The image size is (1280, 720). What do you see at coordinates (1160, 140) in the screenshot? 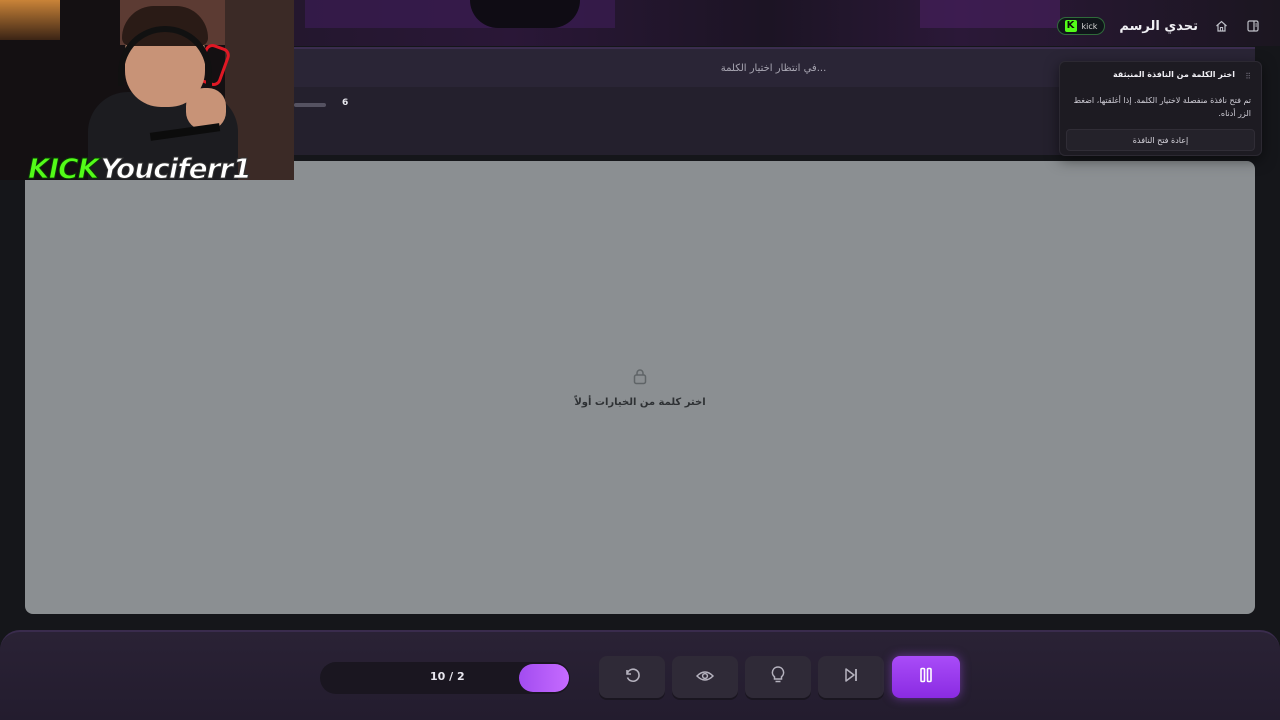
I see `reopen-window-button: إعادة فتح النافذة` at bounding box center [1160, 140].